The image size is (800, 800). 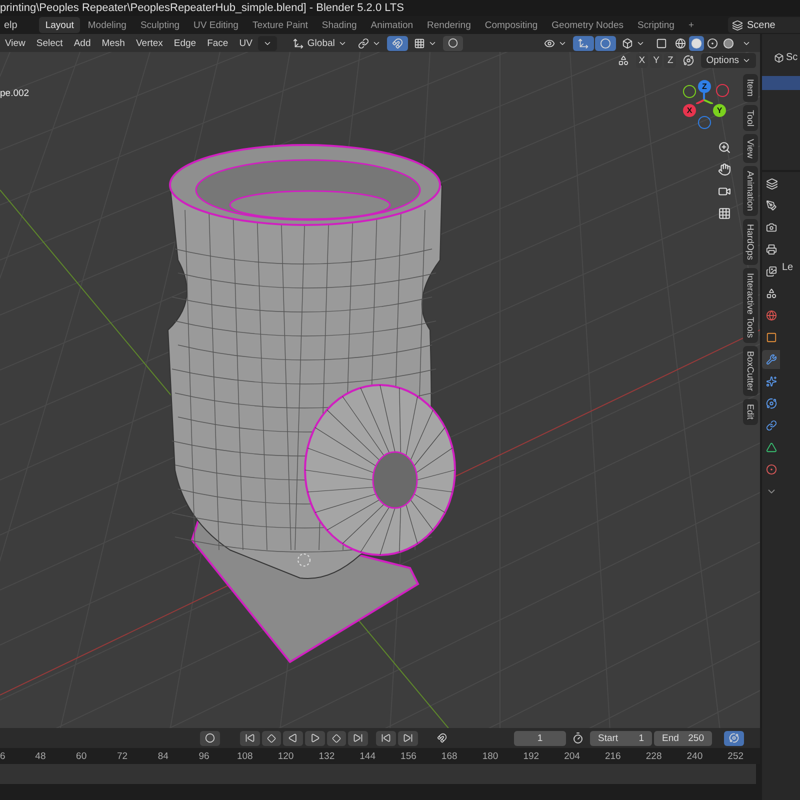 What do you see at coordinates (107, 25) in the screenshot?
I see `workspace-tab: Modeling` at bounding box center [107, 25].